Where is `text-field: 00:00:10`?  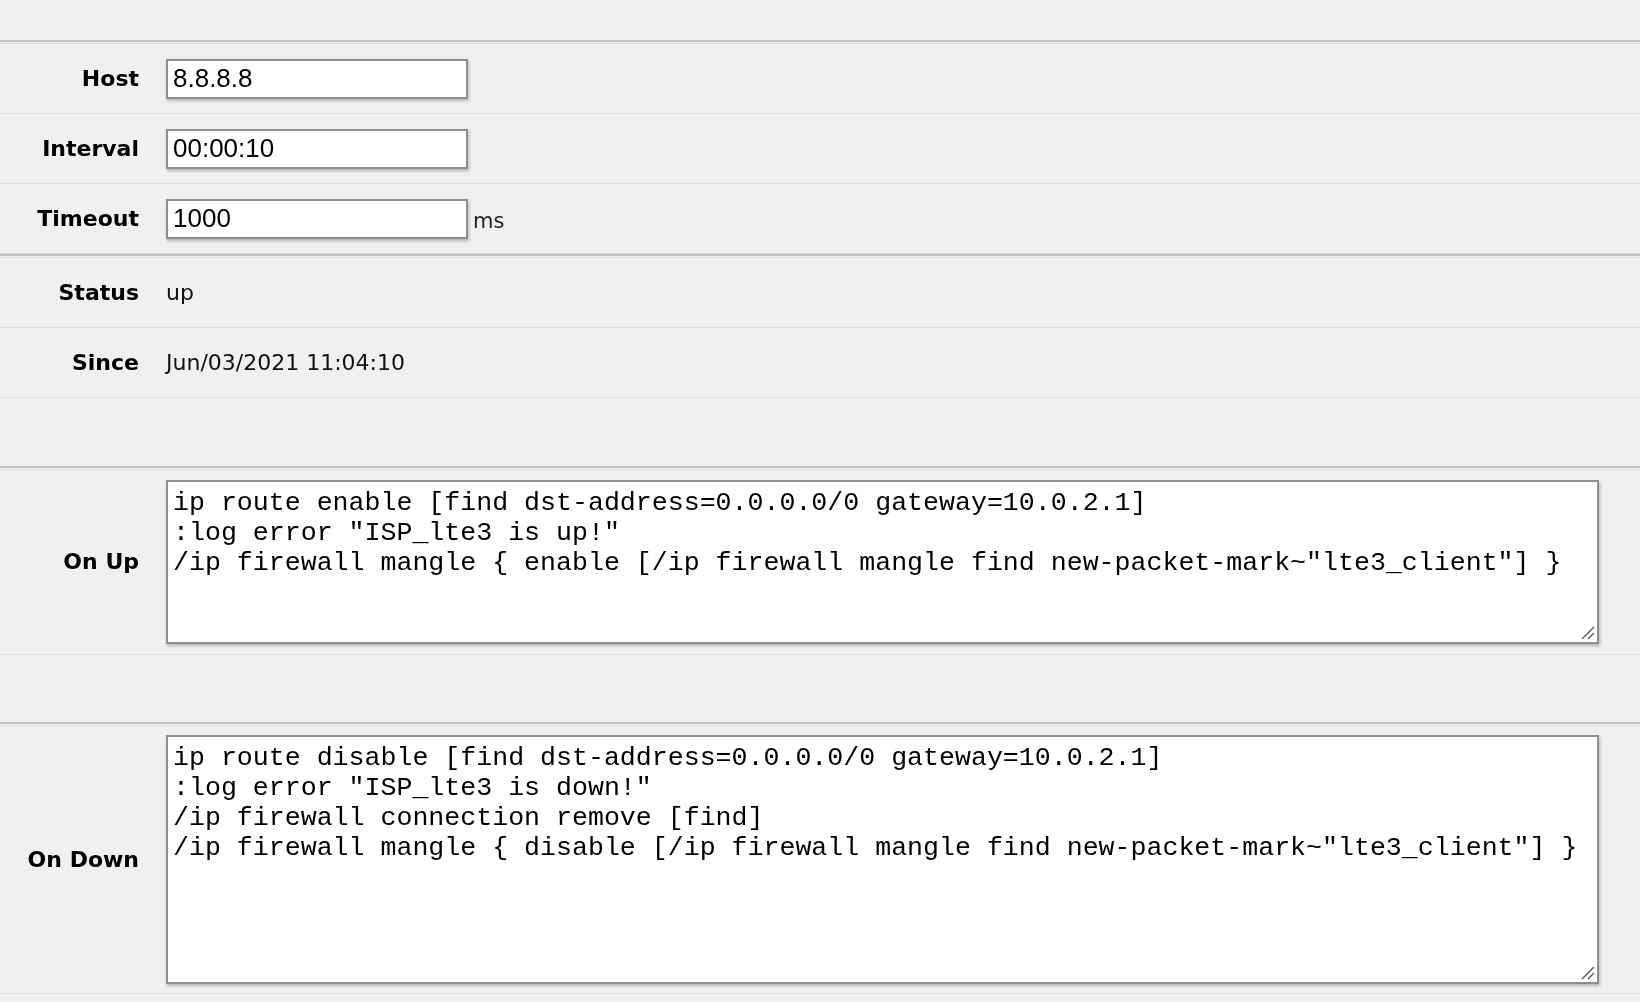 text-field: 00:00:10 is located at coordinates (317, 148).